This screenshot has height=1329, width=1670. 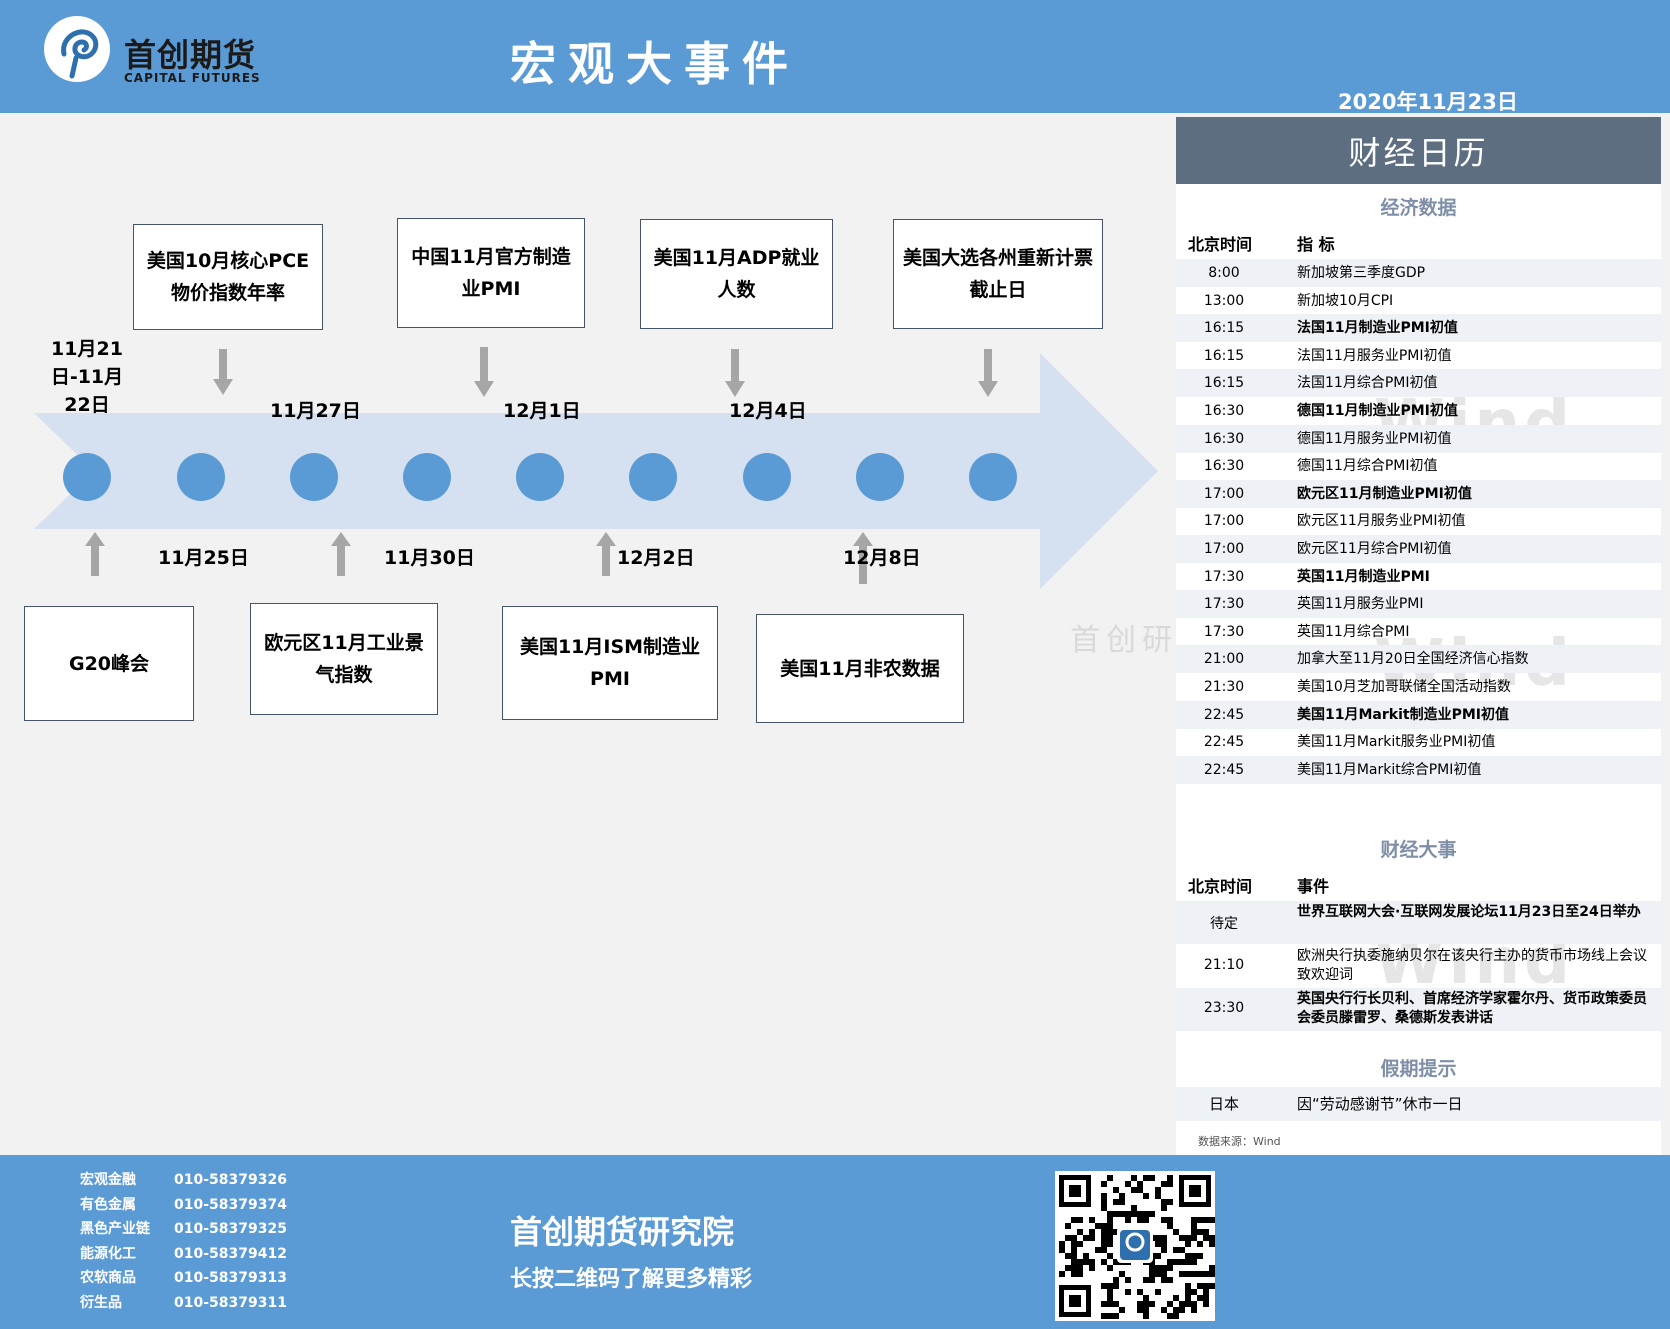 I want to click on row-indicator: 英国11月制造业PMI, so click(x=1363, y=576).